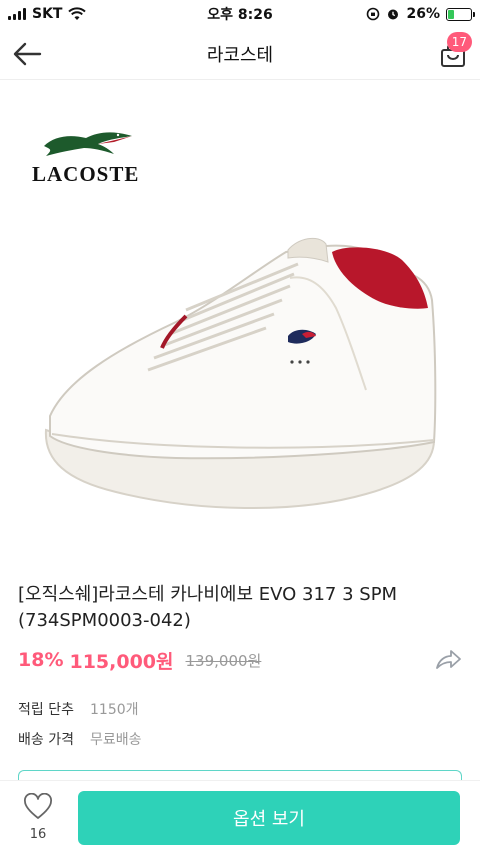  What do you see at coordinates (240, 739) in the screenshot?
I see `shipping-row: 배송 가격 무료배송` at bounding box center [240, 739].